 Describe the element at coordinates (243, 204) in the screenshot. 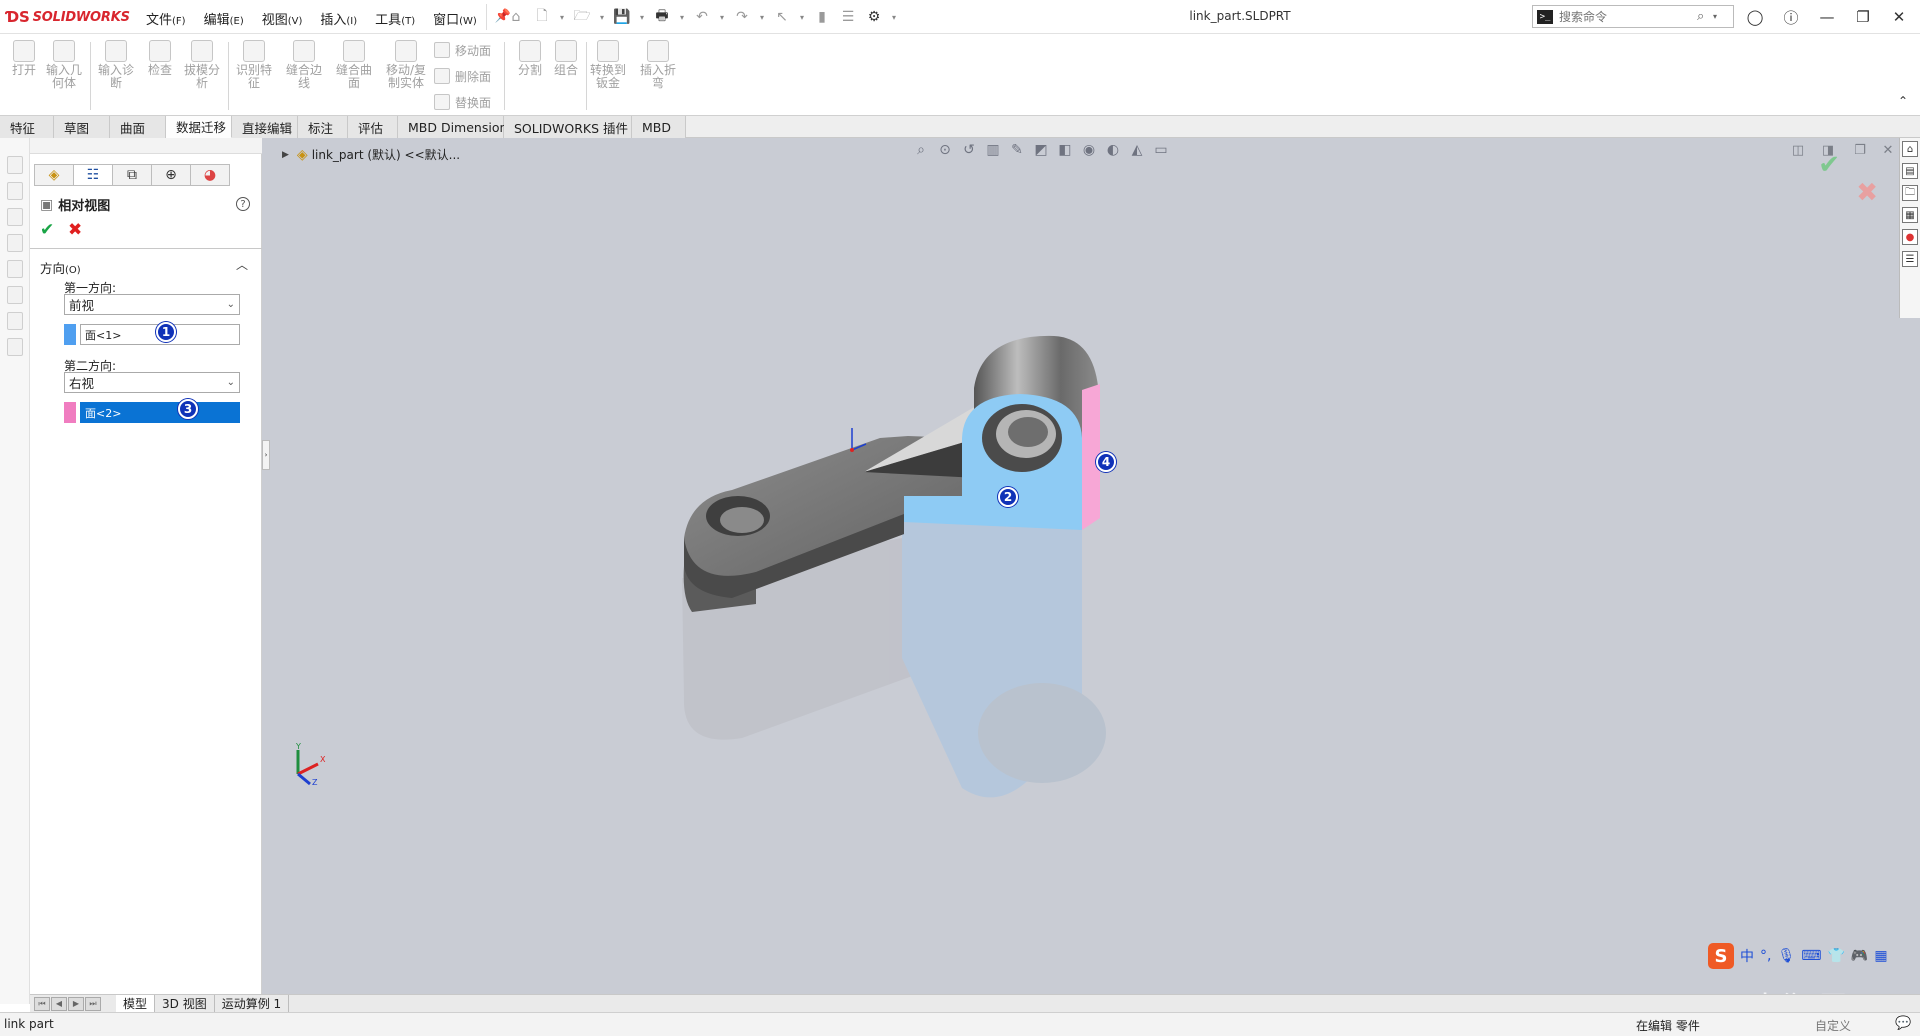

I see `help-icon: ?` at that location.